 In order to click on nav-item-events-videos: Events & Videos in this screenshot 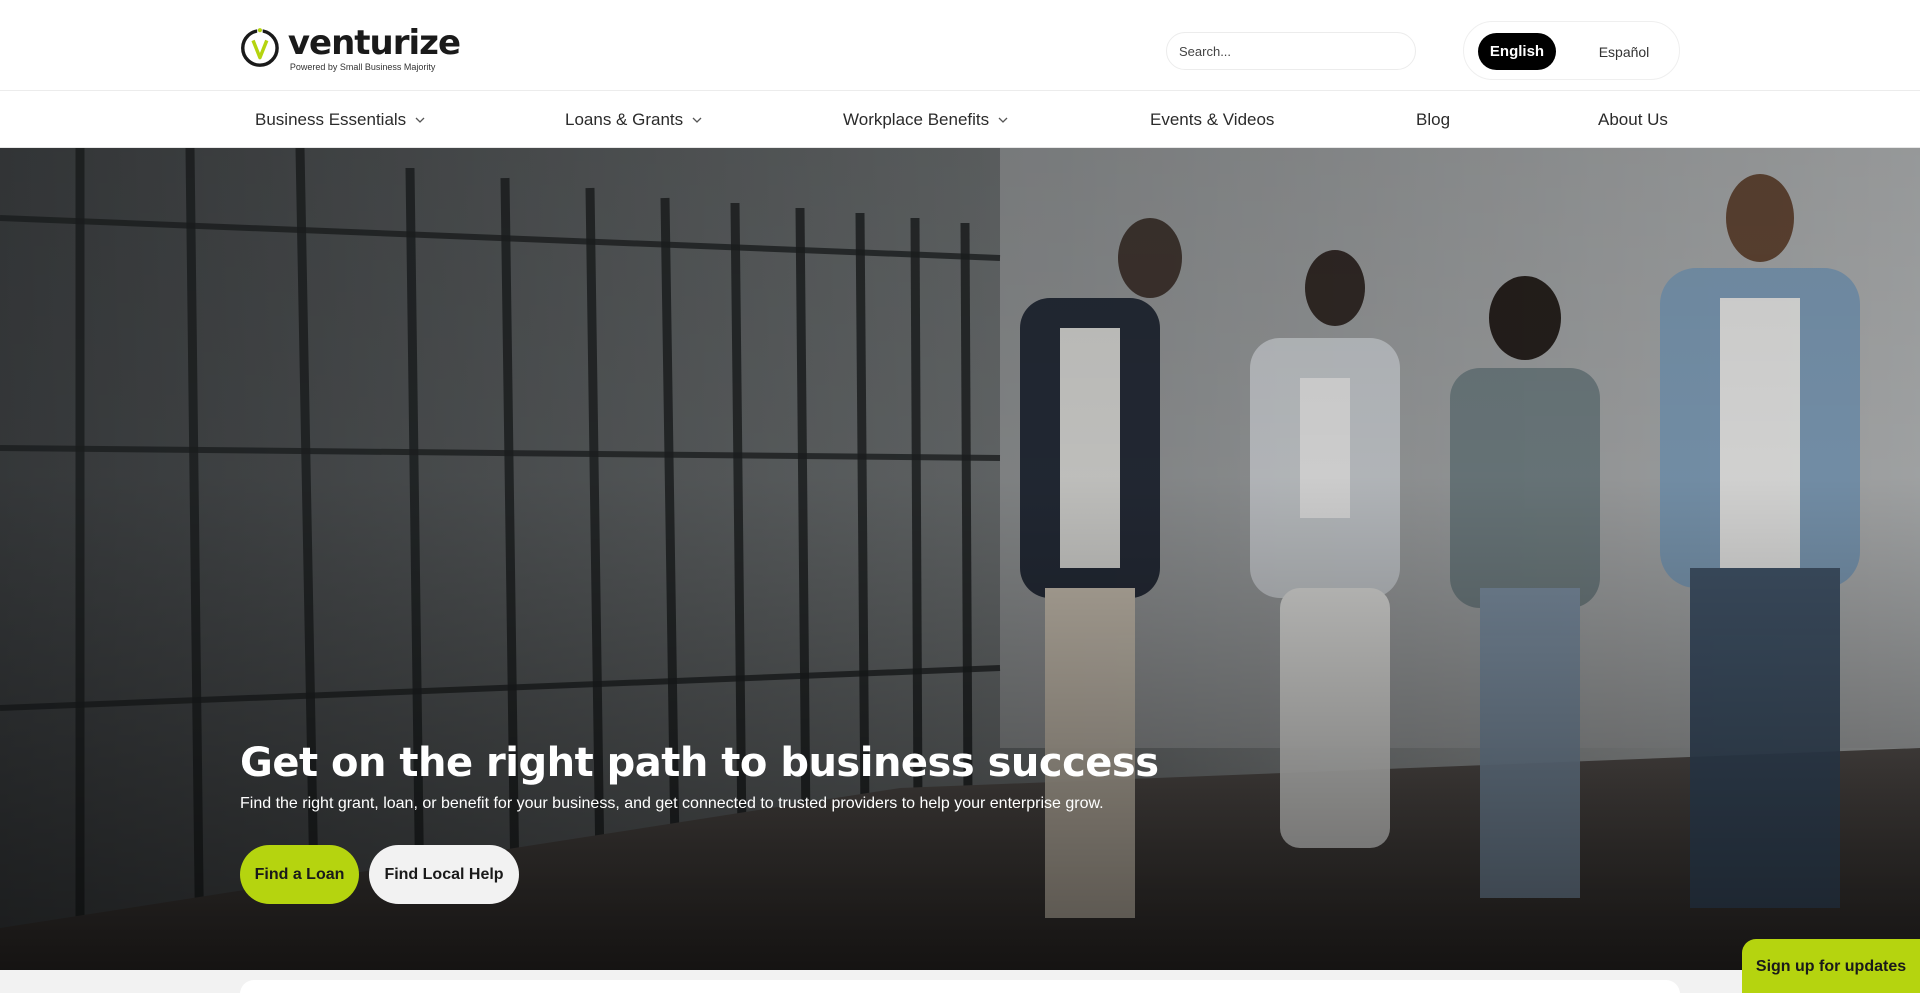, I will do `click(1212, 119)`.